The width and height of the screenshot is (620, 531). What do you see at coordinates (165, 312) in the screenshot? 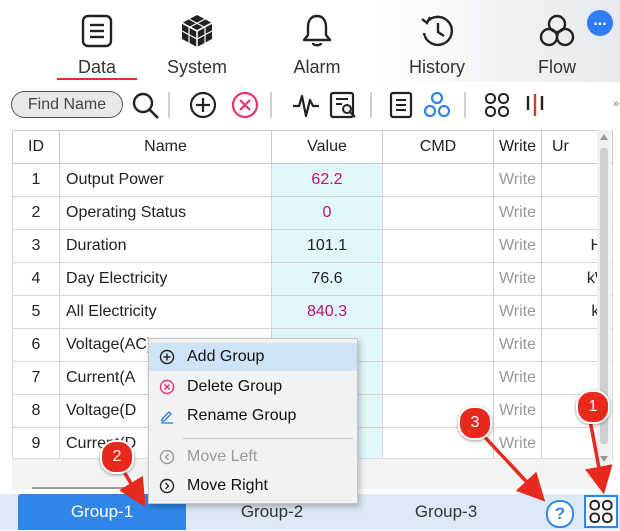
I see `cell-name: All Electricity` at bounding box center [165, 312].